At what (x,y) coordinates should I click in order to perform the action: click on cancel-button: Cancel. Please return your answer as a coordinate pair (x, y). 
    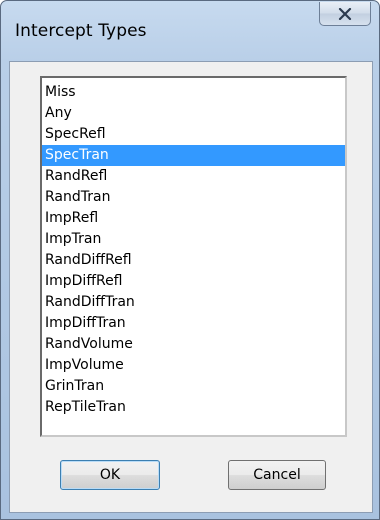
    Looking at the image, I should click on (277, 475).